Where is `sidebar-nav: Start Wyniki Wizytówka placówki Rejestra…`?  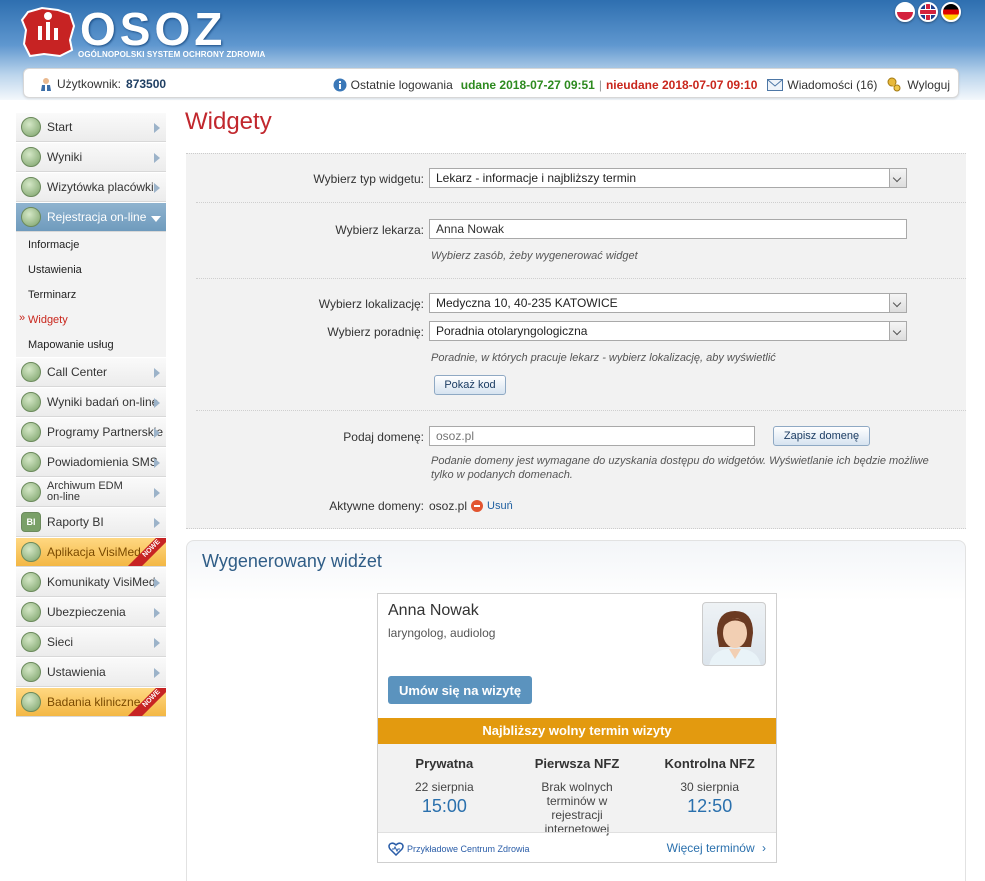
sidebar-nav: Start Wyniki Wizytówka placówki Rejestra… is located at coordinates (91, 414).